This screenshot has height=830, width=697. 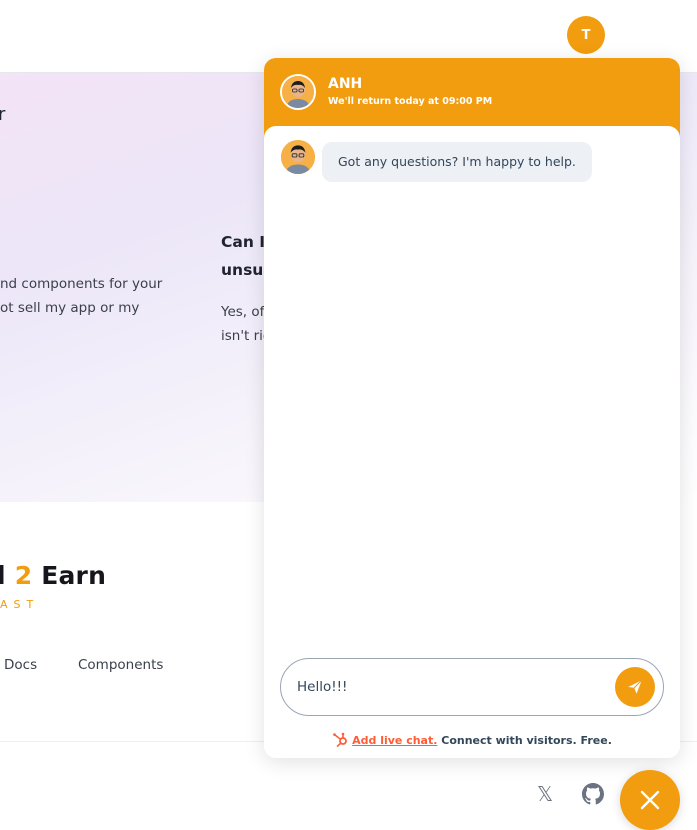 What do you see at coordinates (245, 336) in the screenshot?
I see `faq-right-answer-line: isn't rig` at bounding box center [245, 336].